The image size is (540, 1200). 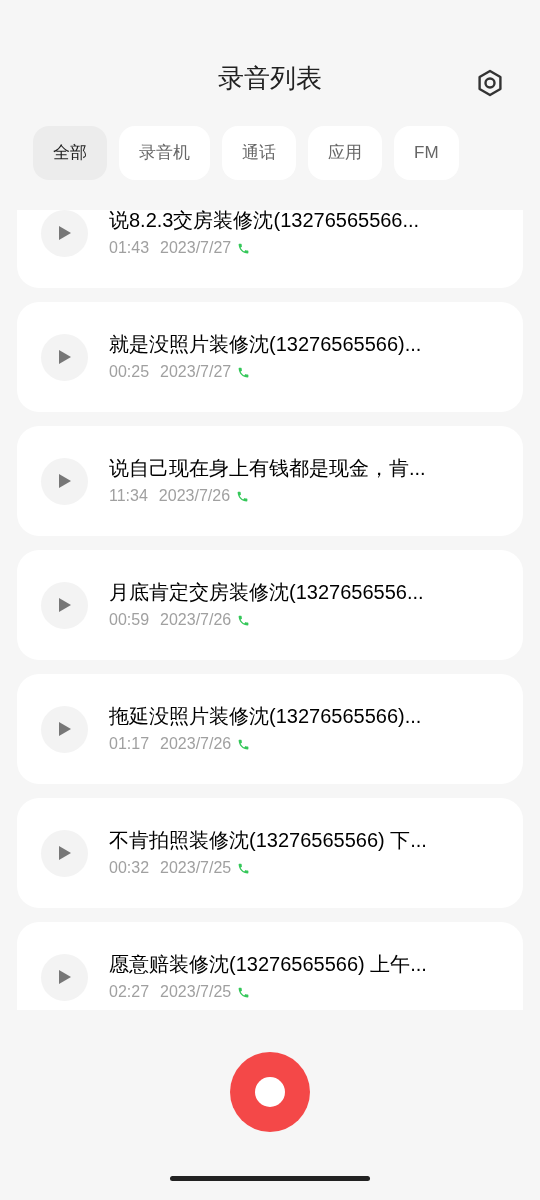 What do you see at coordinates (129, 248) in the screenshot?
I see `recording-duration: 01:43` at bounding box center [129, 248].